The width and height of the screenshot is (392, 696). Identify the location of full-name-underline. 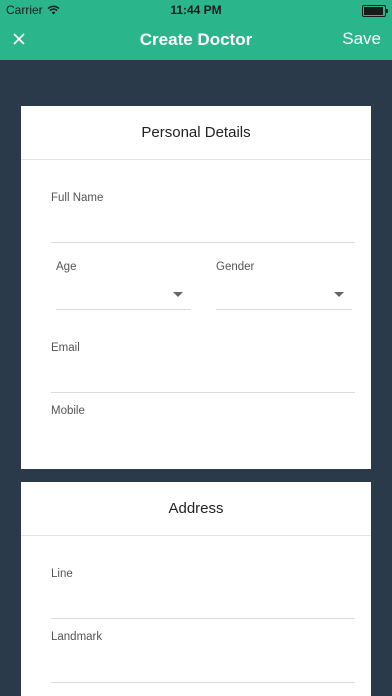
(203, 242).